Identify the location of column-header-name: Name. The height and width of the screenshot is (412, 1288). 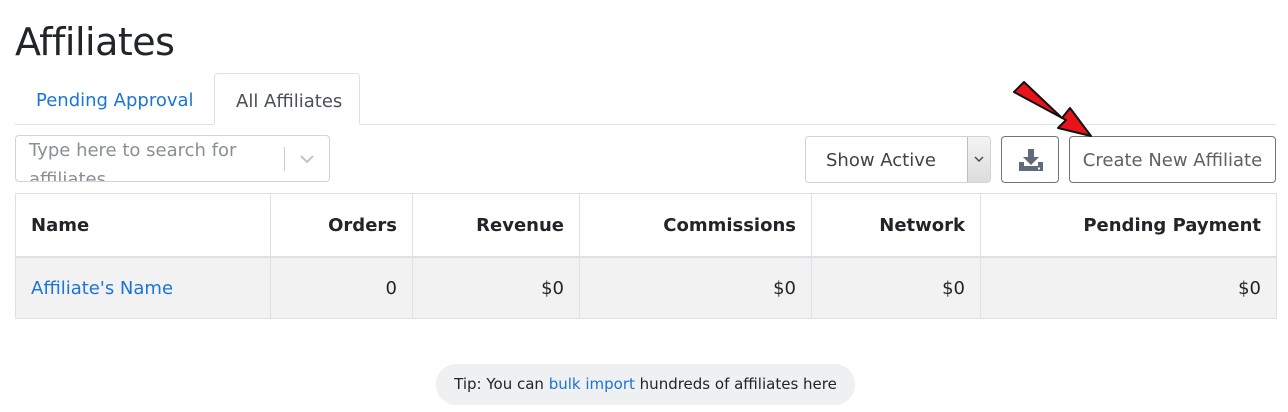
(143, 225).